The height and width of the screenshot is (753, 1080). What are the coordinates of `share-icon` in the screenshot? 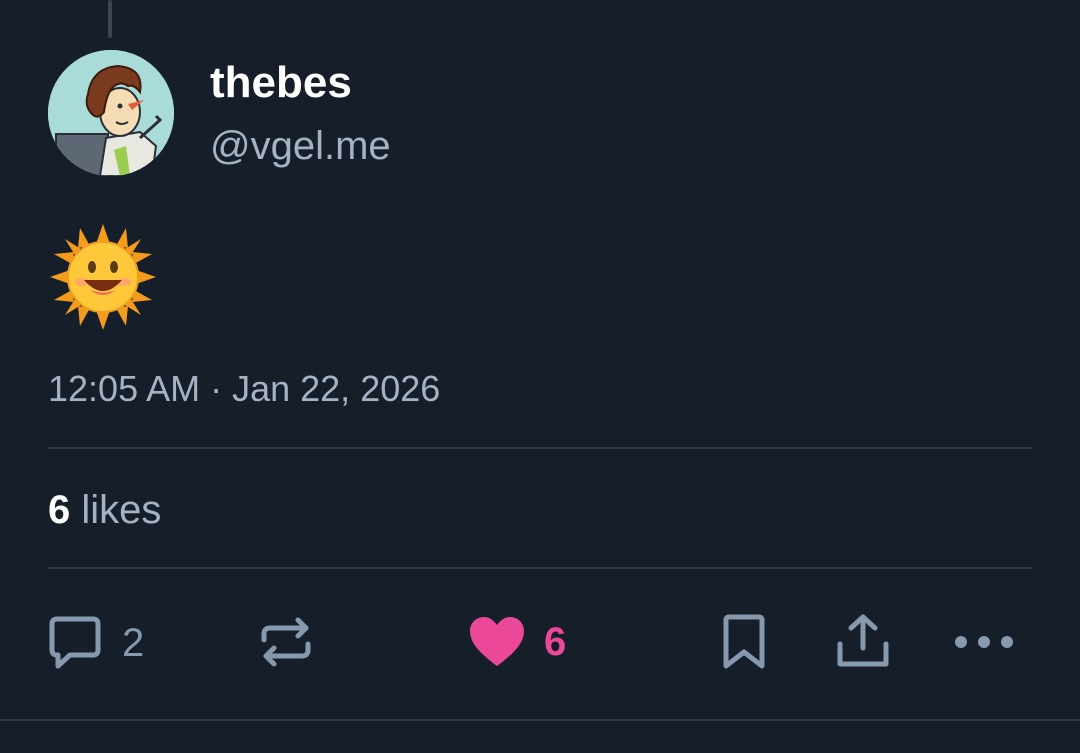 It's located at (863, 641).